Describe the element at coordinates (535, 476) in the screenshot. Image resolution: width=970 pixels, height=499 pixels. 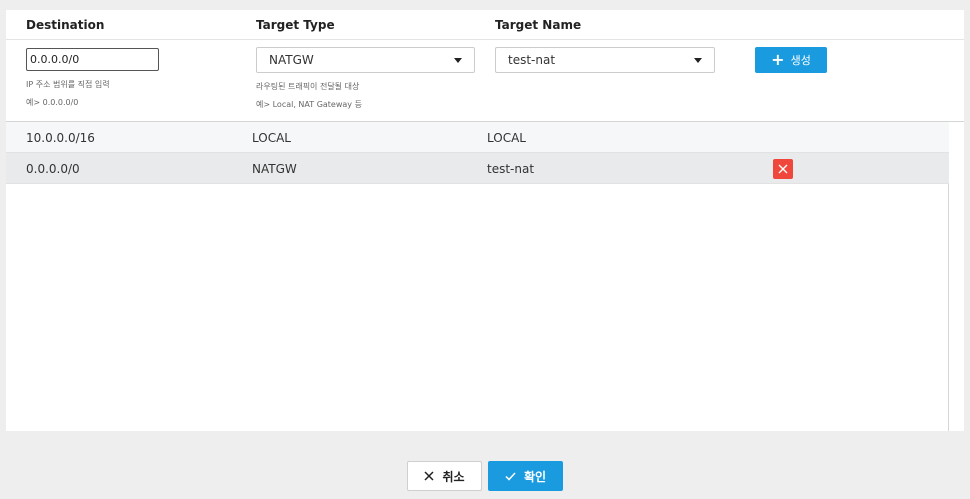
I see `confirm-button-label: 확인` at that location.